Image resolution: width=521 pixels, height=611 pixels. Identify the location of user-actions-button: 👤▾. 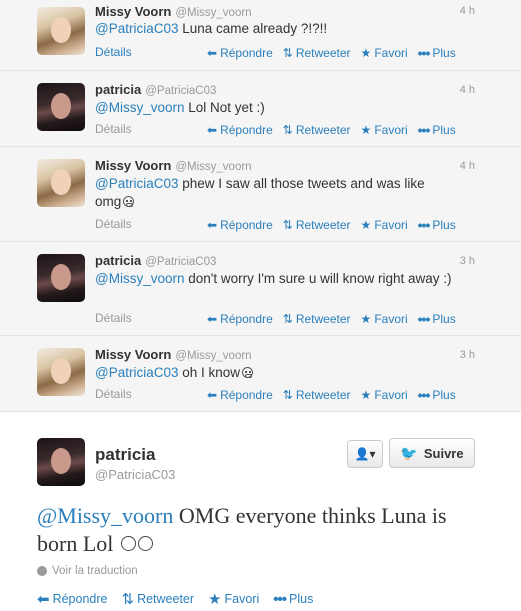
(365, 454).